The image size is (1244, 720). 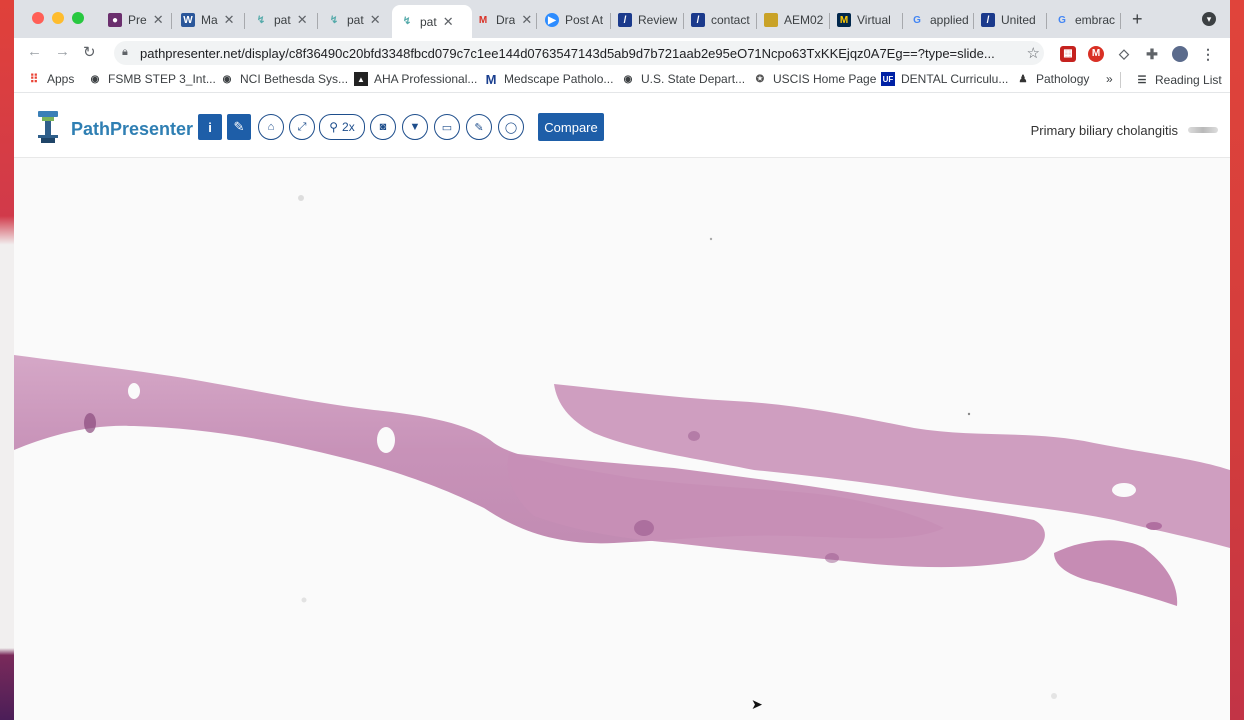 I want to click on browser-tab: / United, so click(x=1008, y=20).